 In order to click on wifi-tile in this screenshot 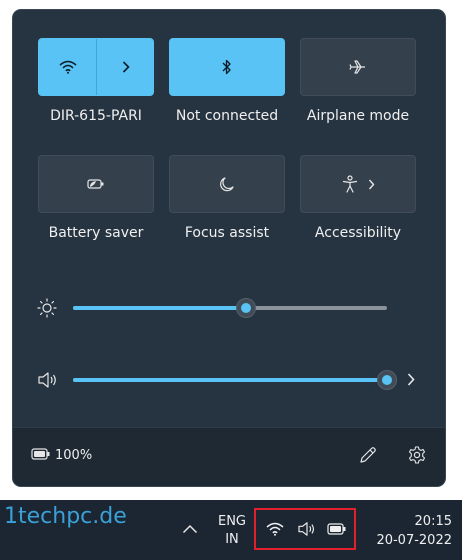, I will do `click(96, 67)`.